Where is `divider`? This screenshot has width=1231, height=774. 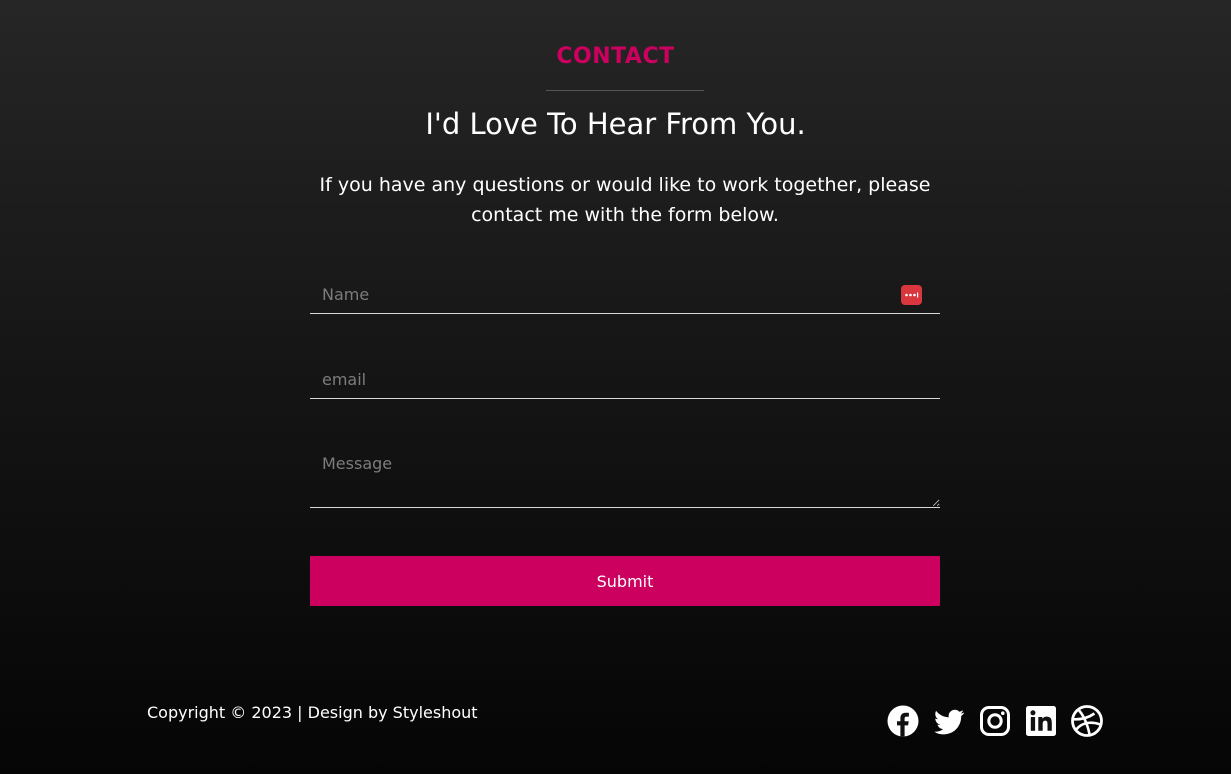
divider is located at coordinates (625, 90).